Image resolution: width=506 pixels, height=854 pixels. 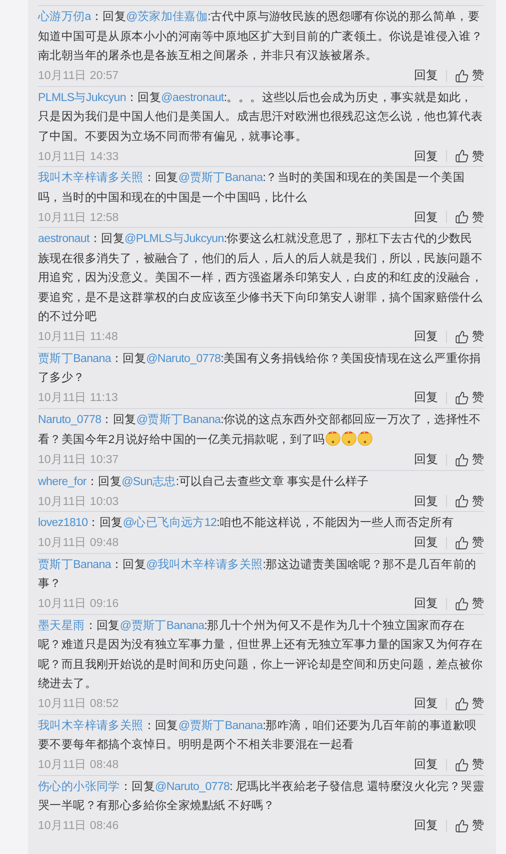 What do you see at coordinates (79, 543) in the screenshot?
I see `comment-time: 10月11日 09:48` at bounding box center [79, 543].